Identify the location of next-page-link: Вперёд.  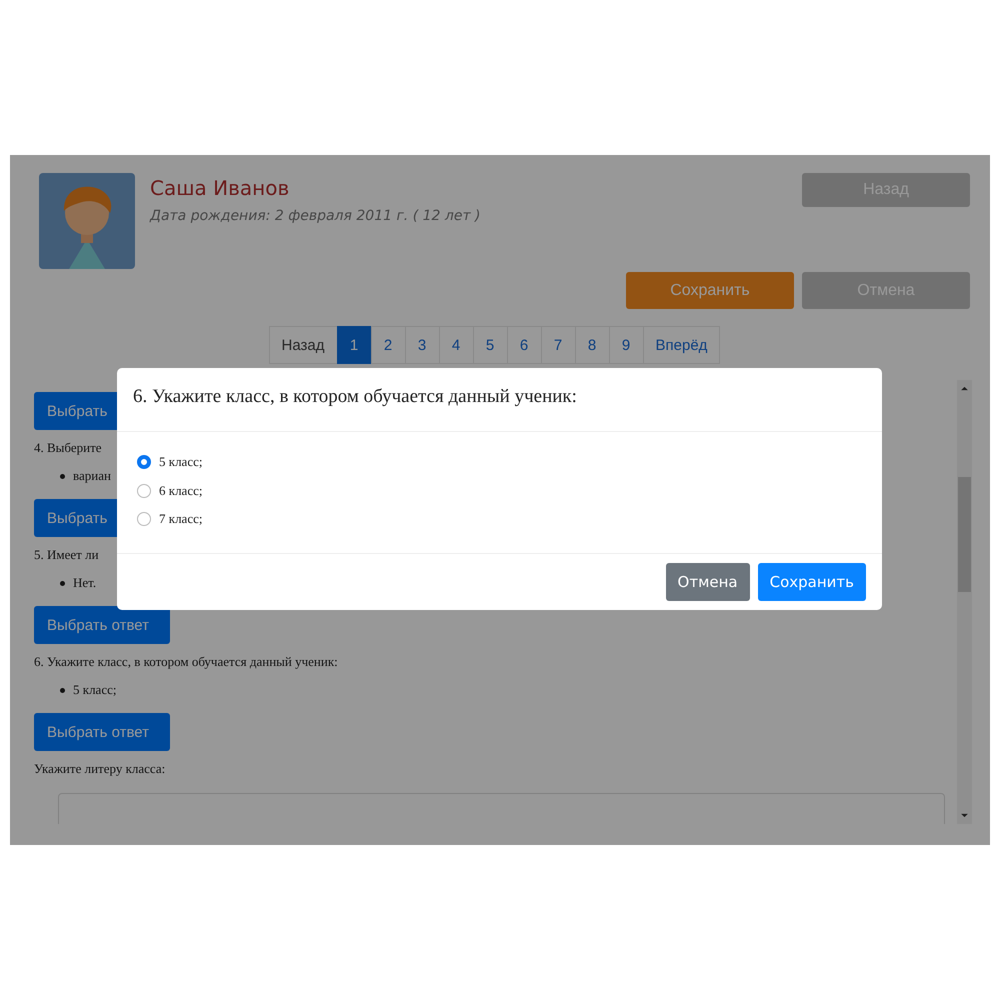
(681, 345).